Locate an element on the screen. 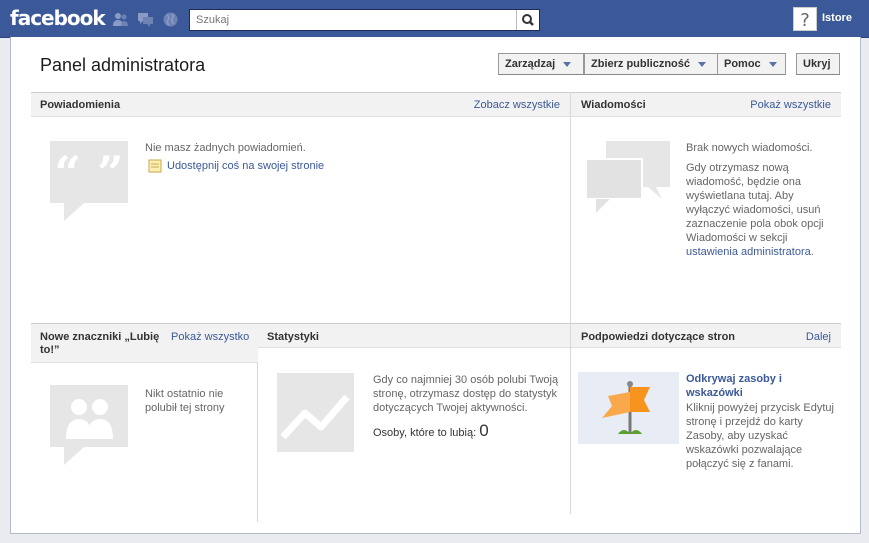  search-button is located at coordinates (527, 20).